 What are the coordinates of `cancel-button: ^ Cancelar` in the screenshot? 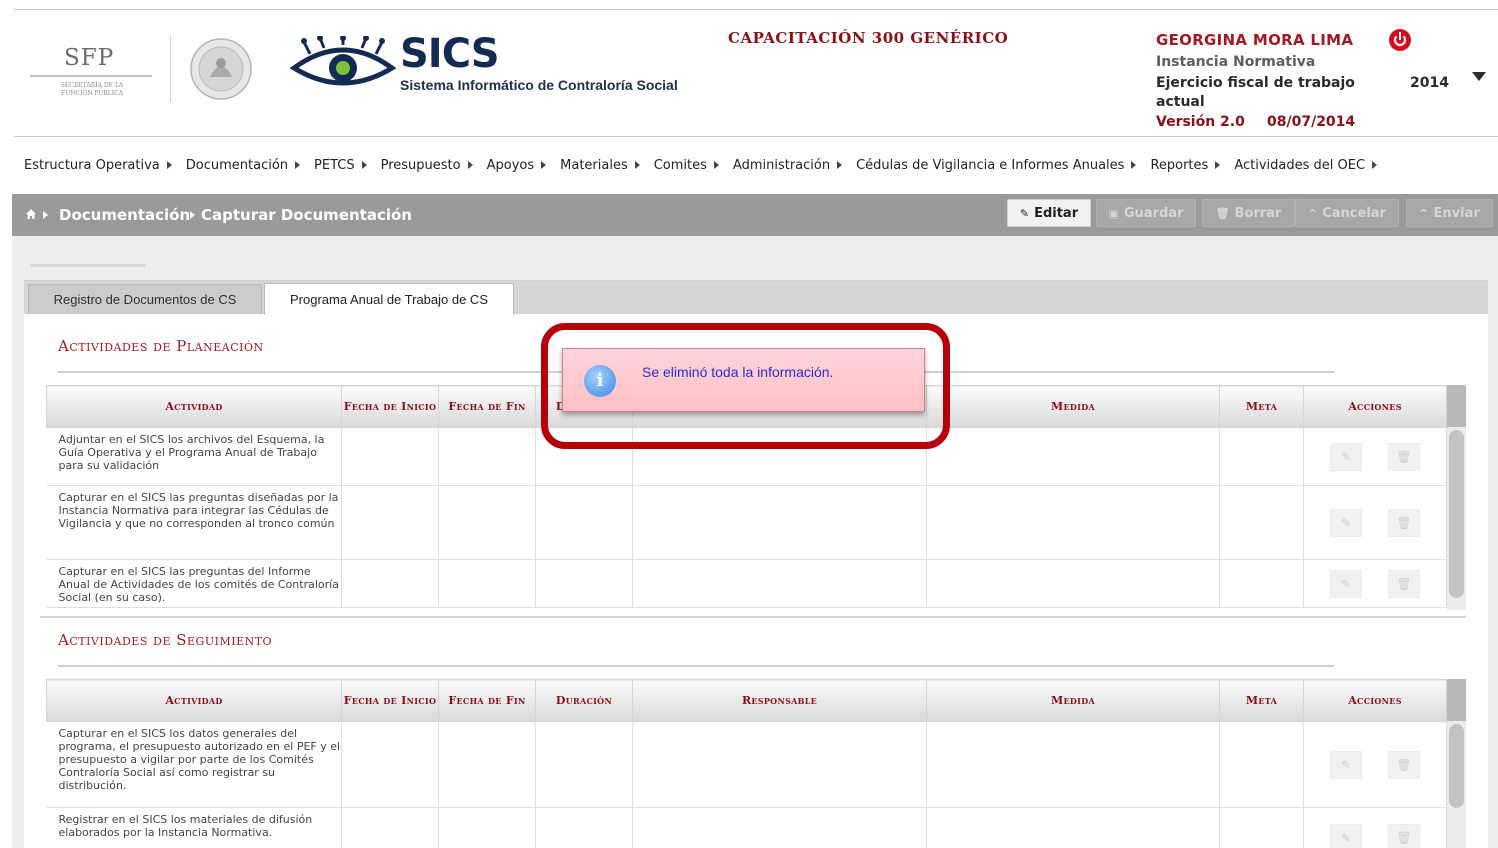 It's located at (1347, 213).